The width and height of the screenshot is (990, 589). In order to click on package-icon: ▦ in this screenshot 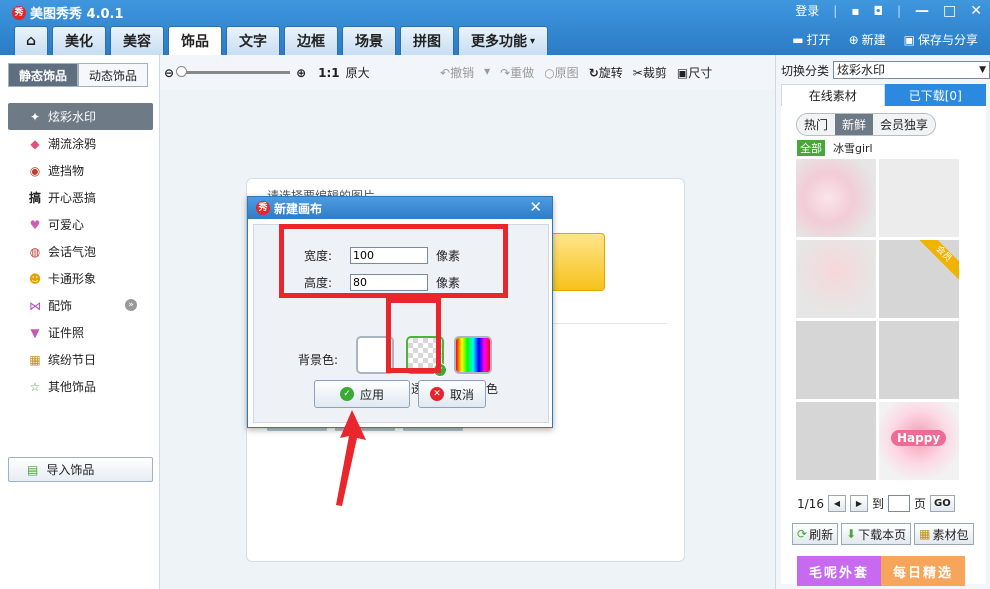, I will do `click(925, 534)`.